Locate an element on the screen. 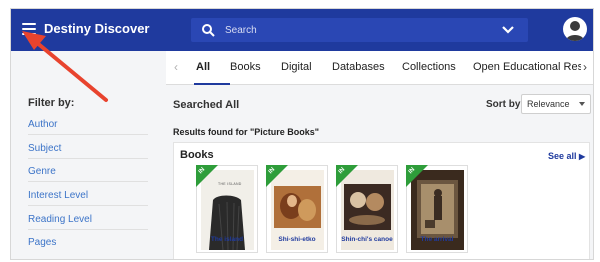  book-title-link: Shin-chi's canoe is located at coordinates (367, 239).